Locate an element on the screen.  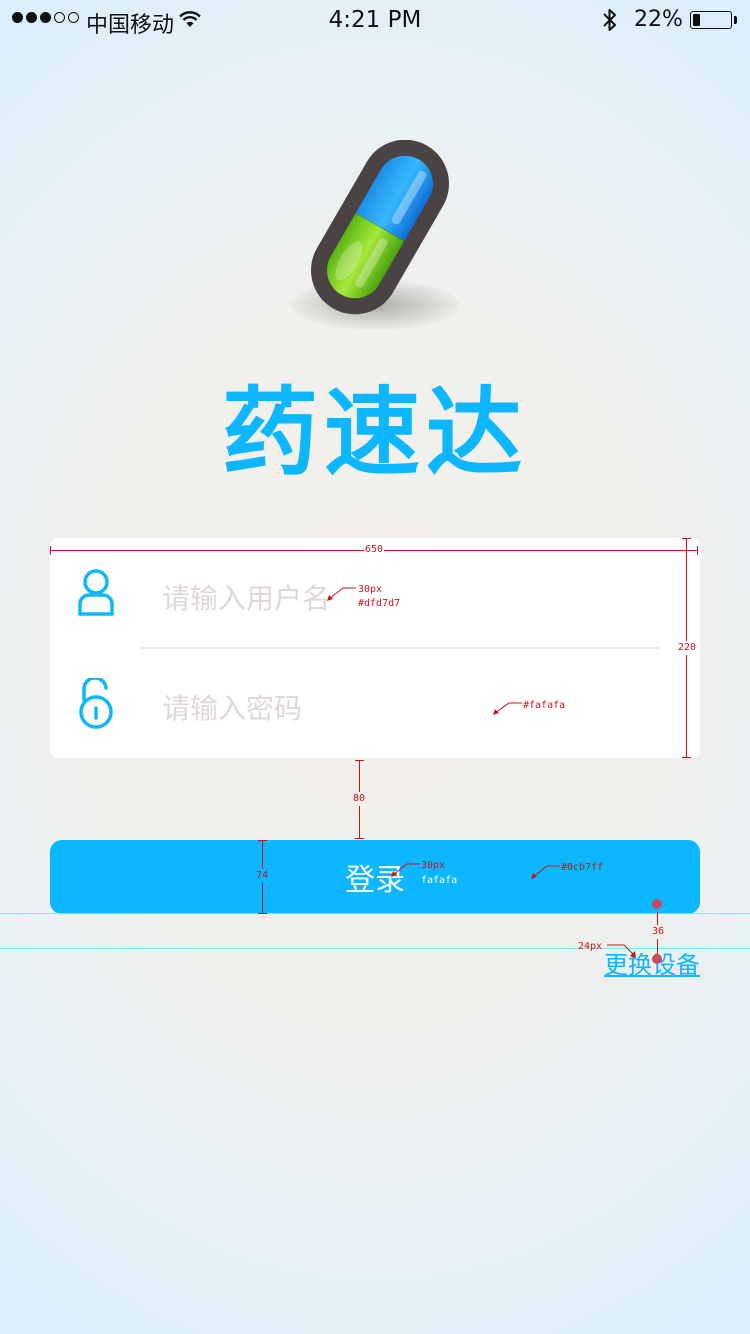
password-input is located at coordinates (402, 708).